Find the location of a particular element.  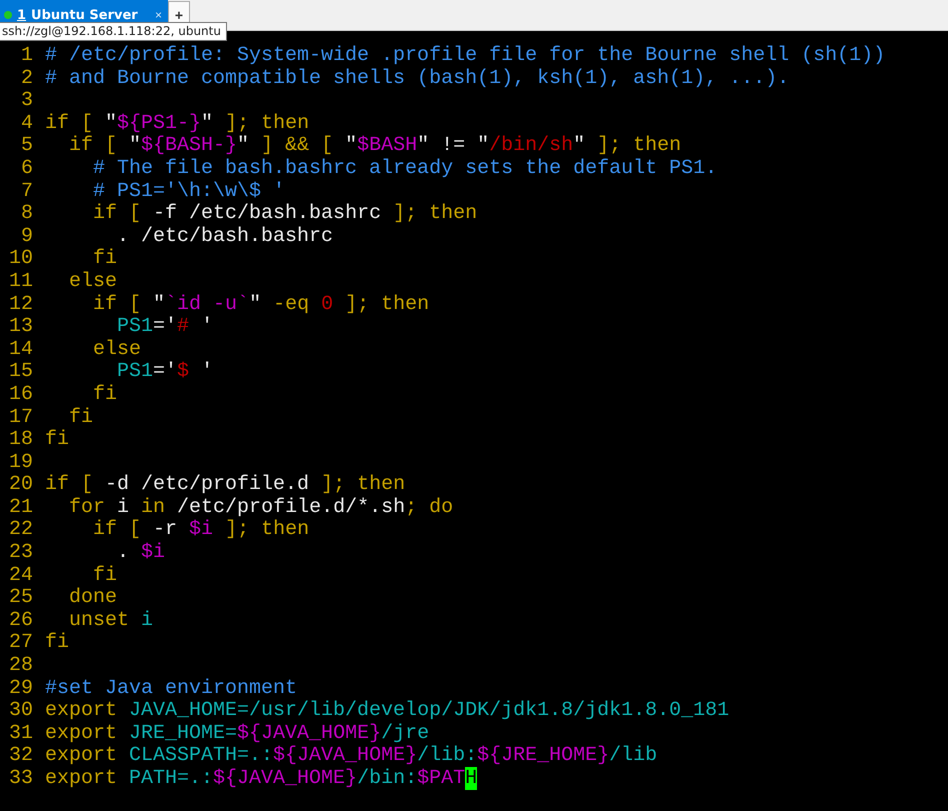

line-number: 27 is located at coordinates (20, 644).